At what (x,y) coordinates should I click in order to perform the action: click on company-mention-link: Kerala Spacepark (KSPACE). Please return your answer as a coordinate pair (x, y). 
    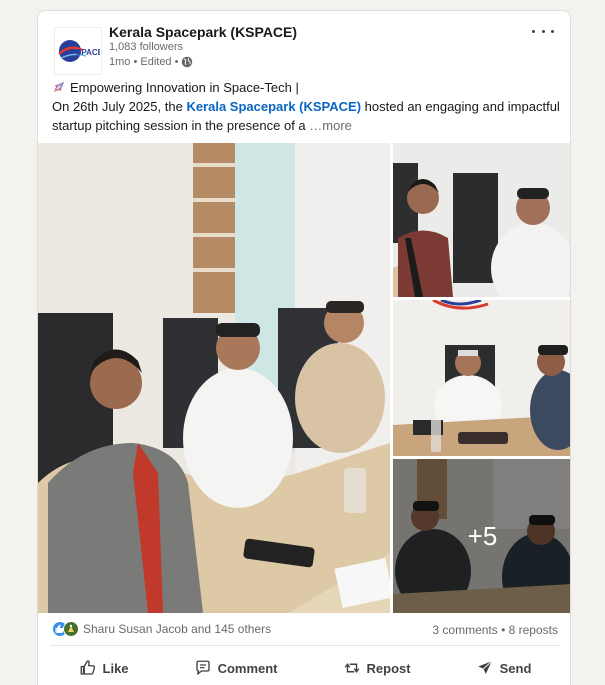
    Looking at the image, I should click on (273, 106).